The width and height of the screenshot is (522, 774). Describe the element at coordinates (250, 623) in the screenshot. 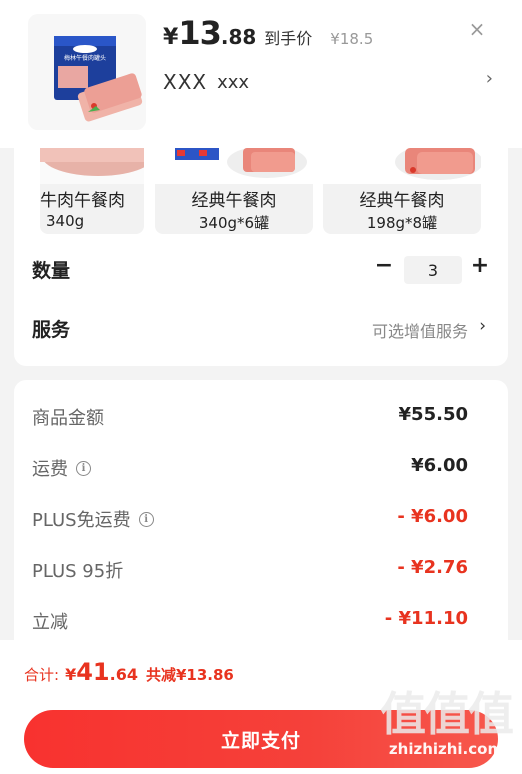

I see `cost-row-instant-discount: 立减 - ¥11.10` at that location.